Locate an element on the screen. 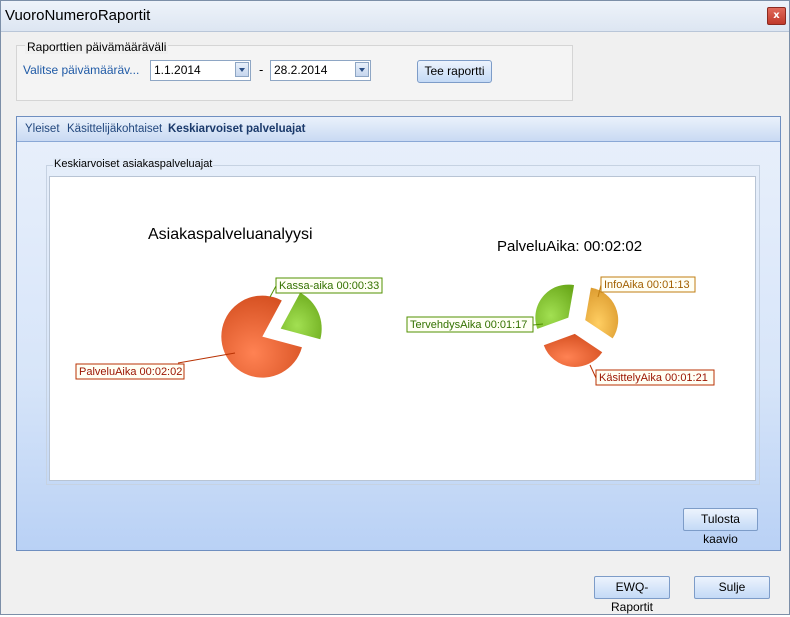 This screenshot has width=790, height=617. chart-2-data-label-1: InfoAika 00:01:13 is located at coordinates (647, 285).